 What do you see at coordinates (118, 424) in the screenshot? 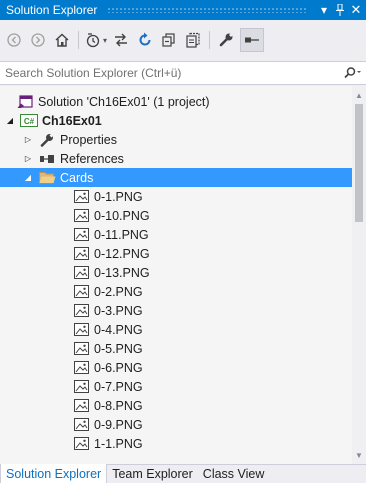
I see `file-label: 0-9.PNG` at bounding box center [118, 424].